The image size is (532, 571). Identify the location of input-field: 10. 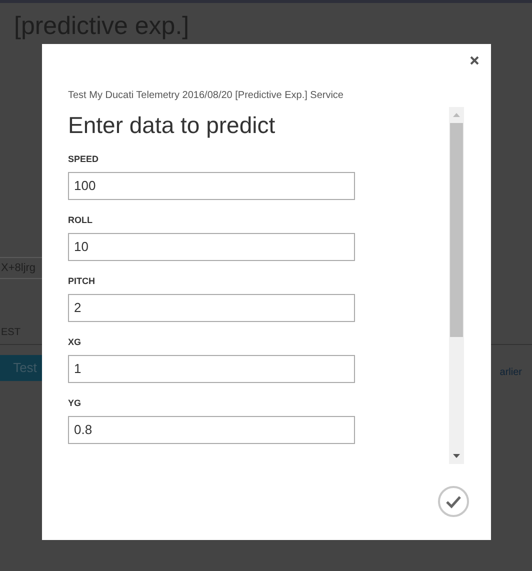
(211, 247).